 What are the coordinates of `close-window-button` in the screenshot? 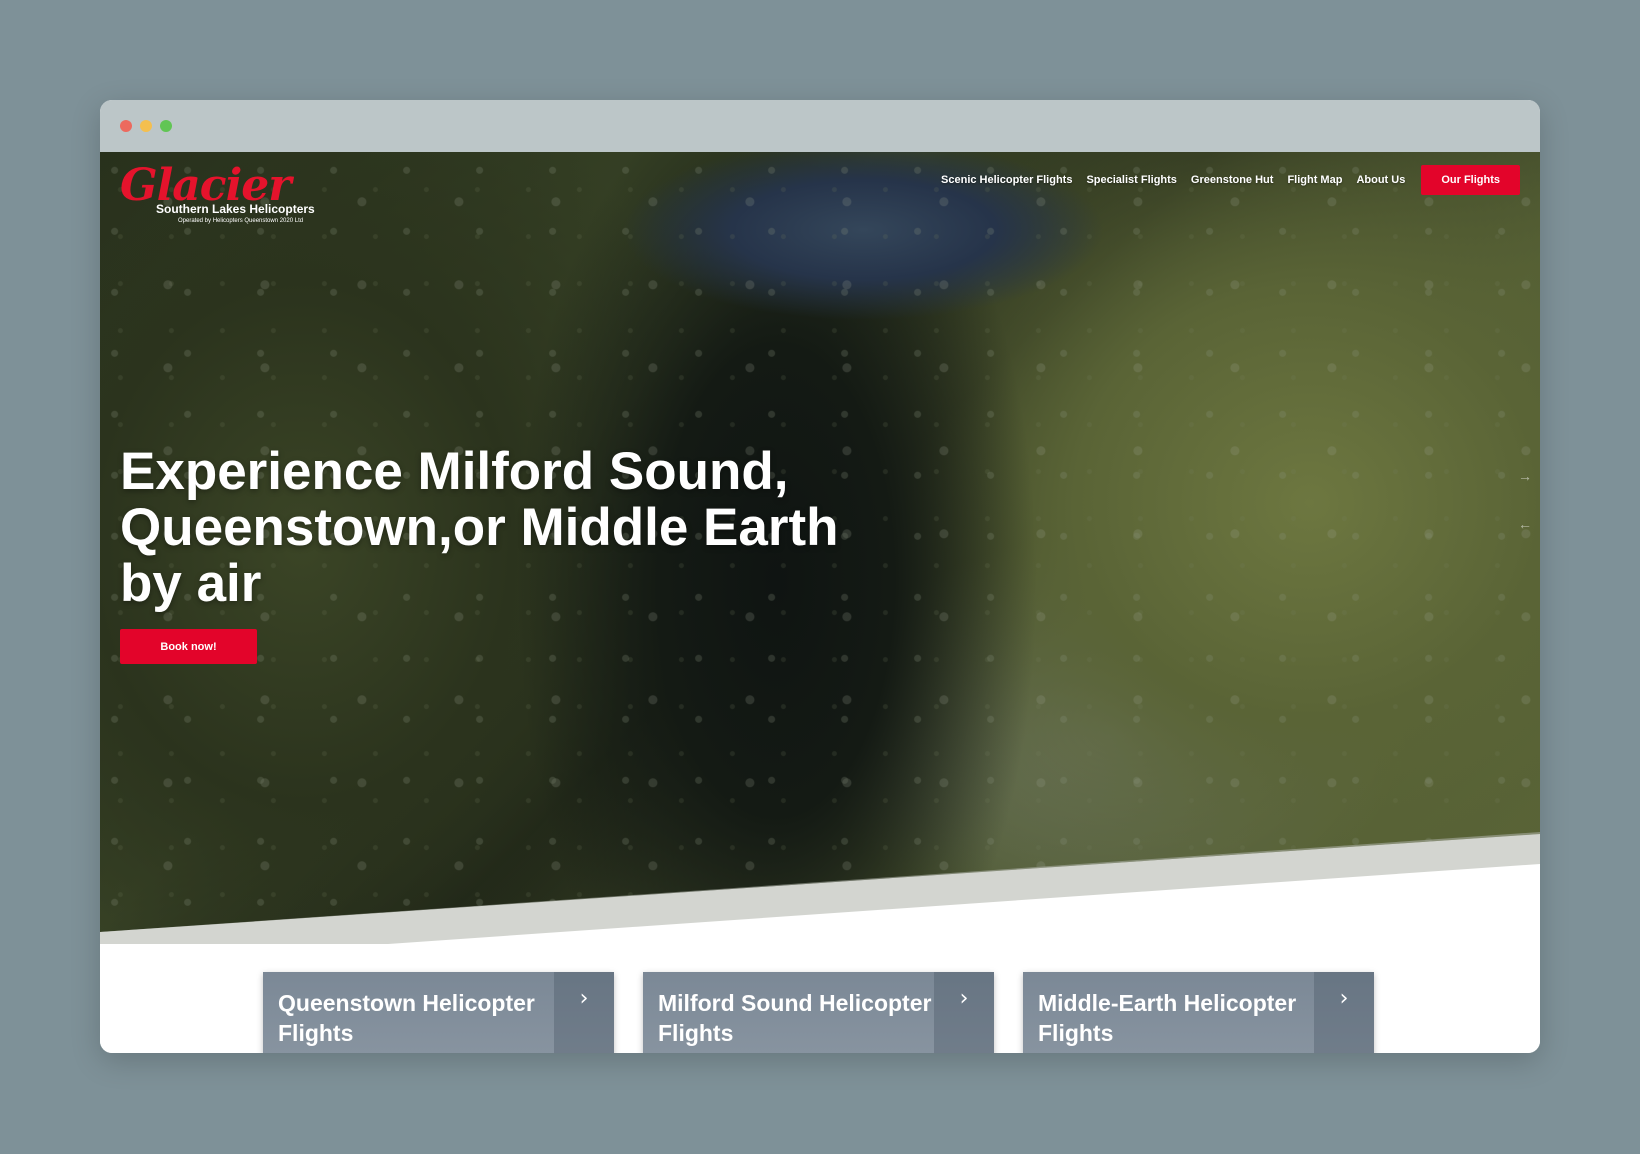 It's located at (126, 126).